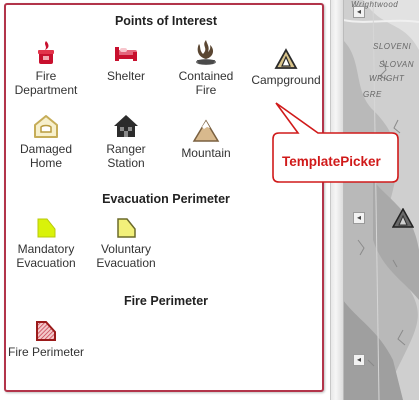 The height and width of the screenshot is (400, 419). Describe the element at coordinates (46, 68) in the screenshot. I see `template-fire-department: Fire Department` at that location.